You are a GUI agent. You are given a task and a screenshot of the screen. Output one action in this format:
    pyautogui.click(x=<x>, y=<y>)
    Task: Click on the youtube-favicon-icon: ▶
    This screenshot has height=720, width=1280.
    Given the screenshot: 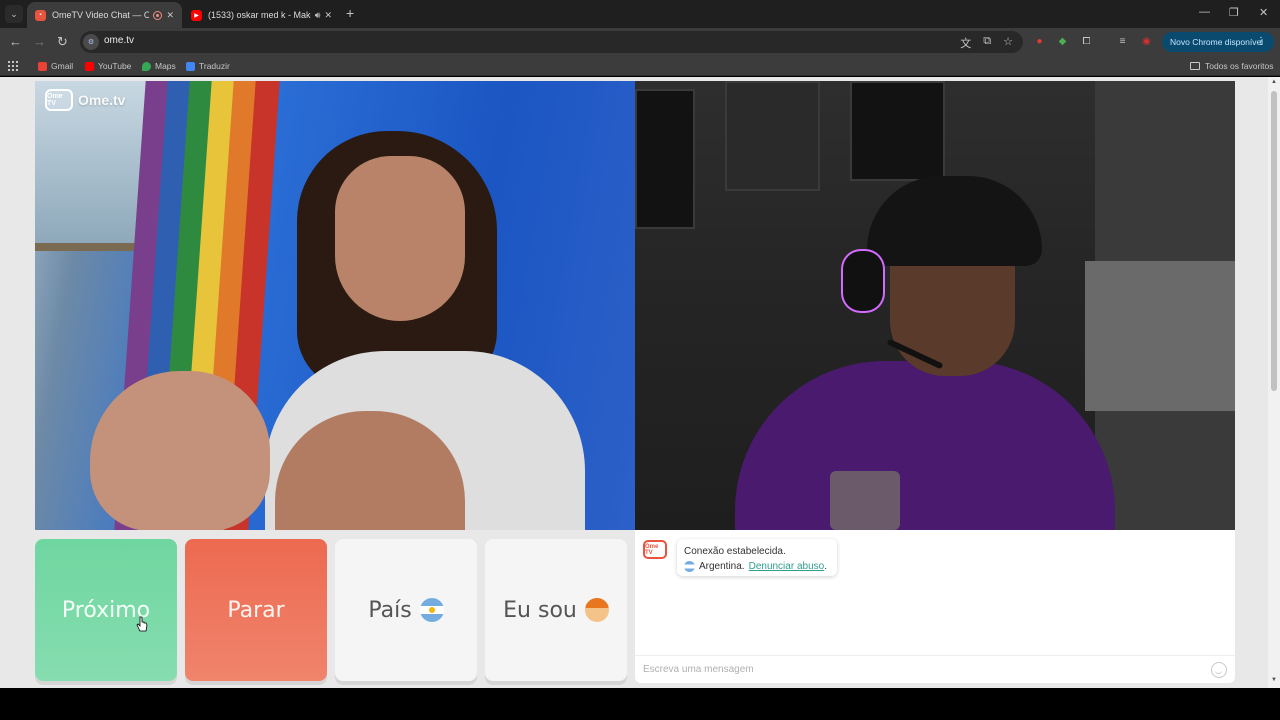 What is the action you would take?
    pyautogui.click(x=196, y=15)
    